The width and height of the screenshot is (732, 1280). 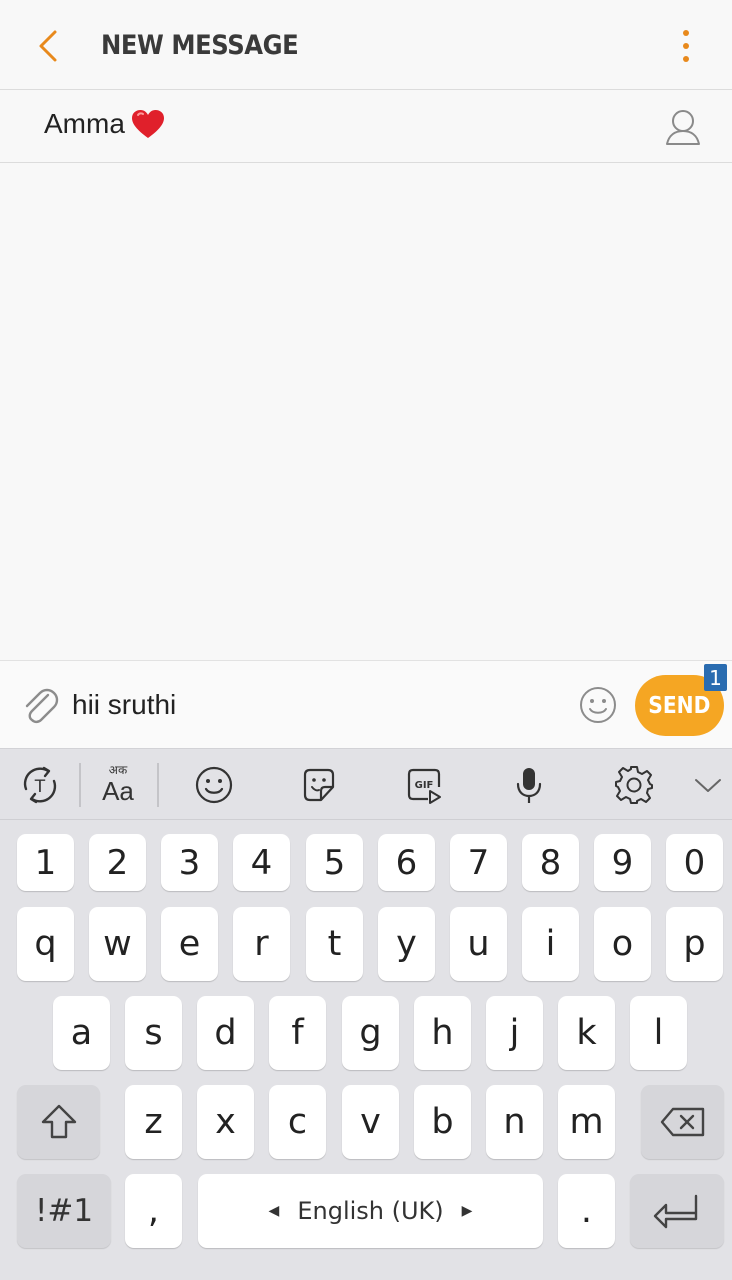 What do you see at coordinates (686, 46) in the screenshot?
I see `more-options-button` at bounding box center [686, 46].